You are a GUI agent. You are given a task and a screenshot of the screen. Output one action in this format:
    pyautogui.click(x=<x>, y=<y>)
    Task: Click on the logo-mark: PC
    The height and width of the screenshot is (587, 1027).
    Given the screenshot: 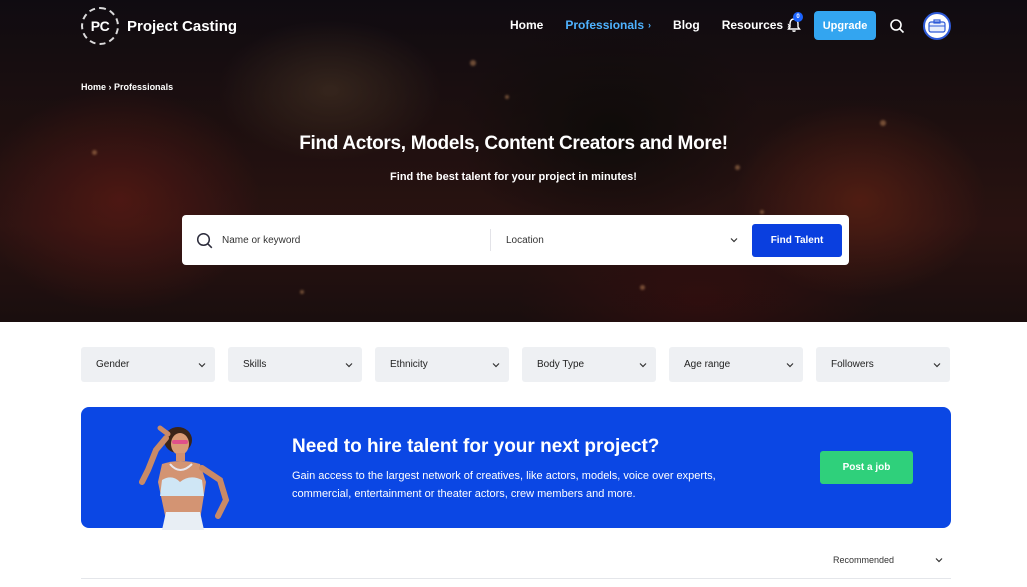 What is the action you would take?
    pyautogui.click(x=100, y=26)
    